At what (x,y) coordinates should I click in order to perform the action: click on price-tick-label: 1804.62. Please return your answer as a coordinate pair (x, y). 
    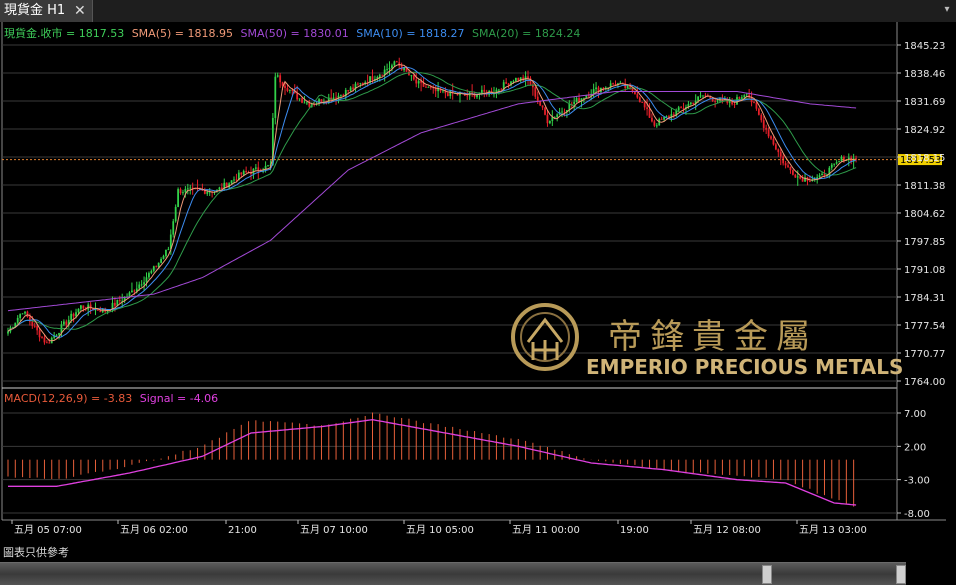
    Looking at the image, I should click on (924, 214).